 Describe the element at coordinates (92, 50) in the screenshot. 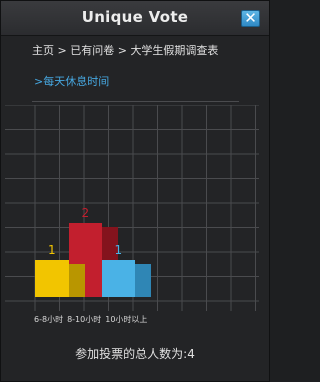

I see `breadcrumb-answered: 已有问卷` at that location.